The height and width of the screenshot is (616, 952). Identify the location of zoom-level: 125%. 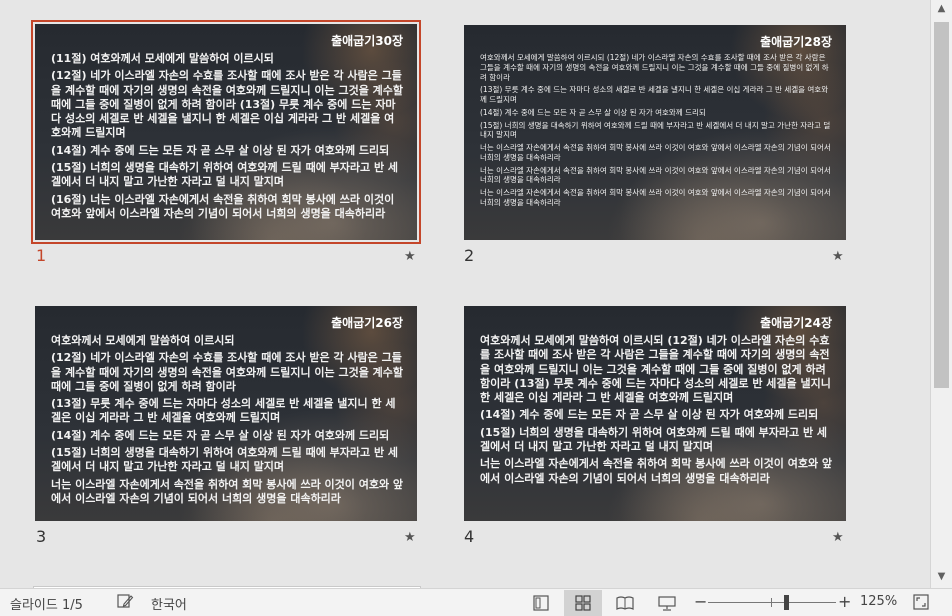
(878, 601).